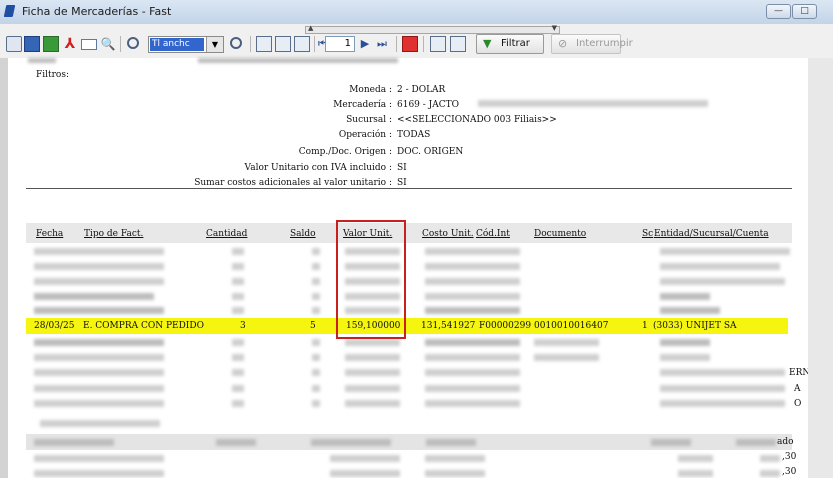  I want to click on interrupt-label: Interrumpir, so click(604, 43).